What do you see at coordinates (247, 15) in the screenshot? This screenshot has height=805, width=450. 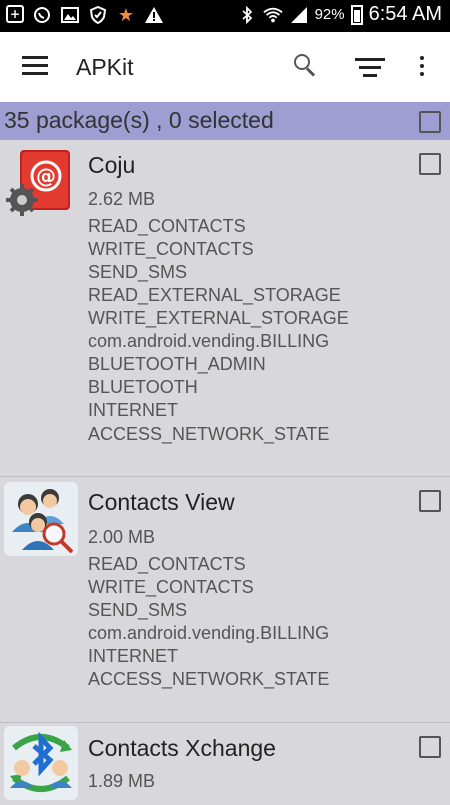 I see `bluetooth-icon` at bounding box center [247, 15].